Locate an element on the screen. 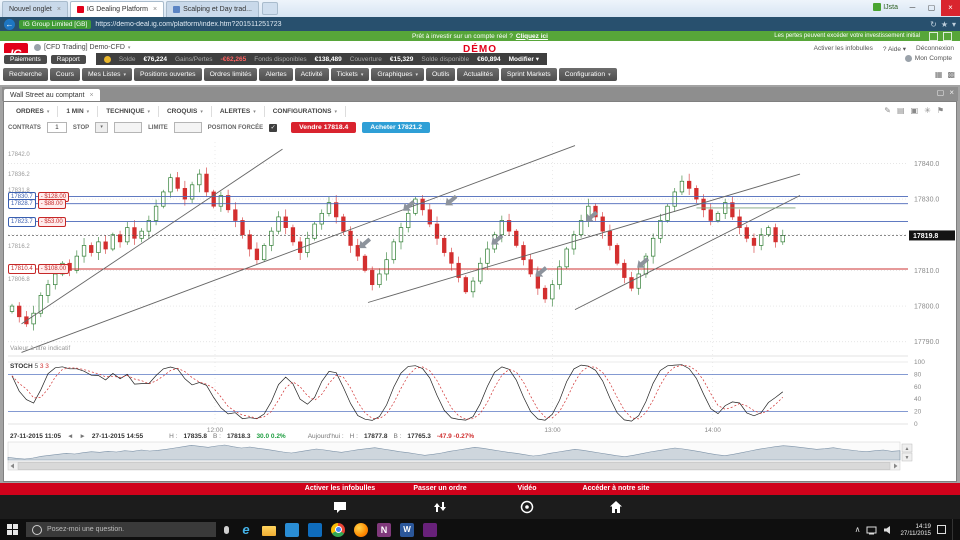 This screenshot has height=540, width=960. order-icon is located at coordinates (440, 507).